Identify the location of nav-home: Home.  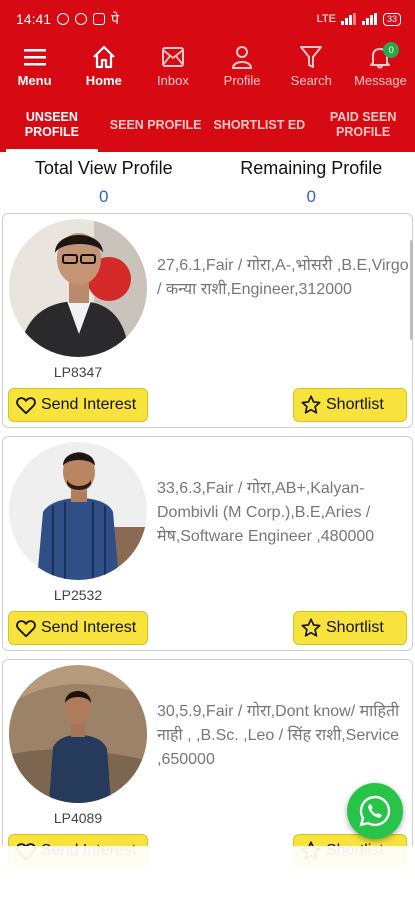
(103, 68).